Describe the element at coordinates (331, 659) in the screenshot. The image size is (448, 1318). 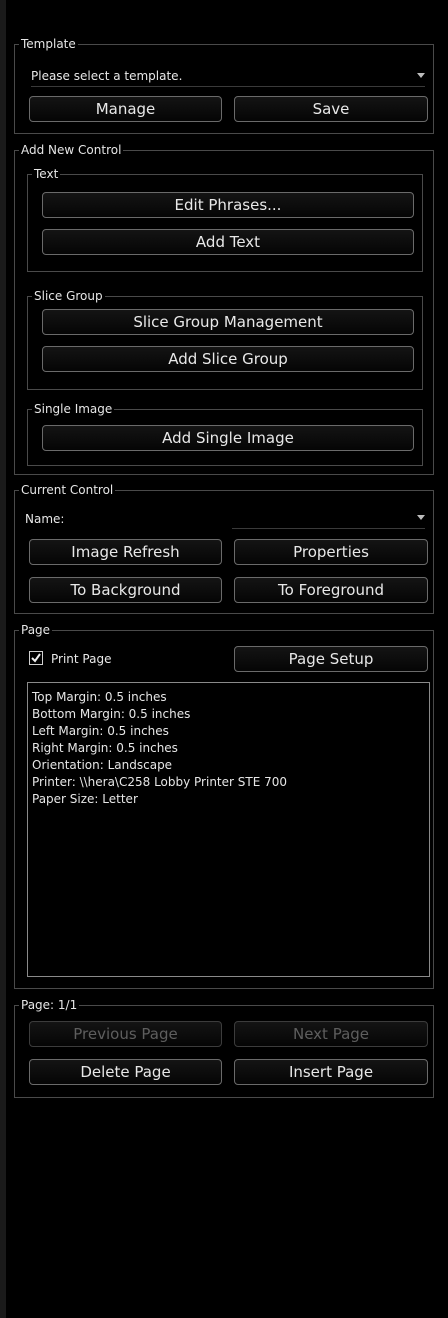
I see `page-setup-button: Page Setup` at that location.